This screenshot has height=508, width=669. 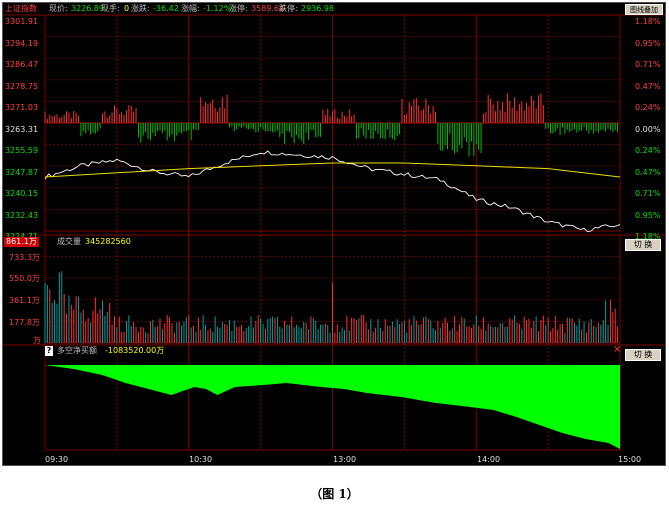 What do you see at coordinates (110, 8) in the screenshot?
I see `hand-label: 现手:` at bounding box center [110, 8].